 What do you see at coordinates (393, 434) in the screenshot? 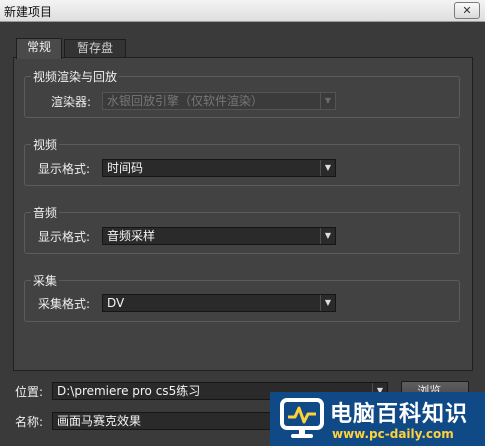
I see `watermark-url: www.pc-daily.com` at bounding box center [393, 434].